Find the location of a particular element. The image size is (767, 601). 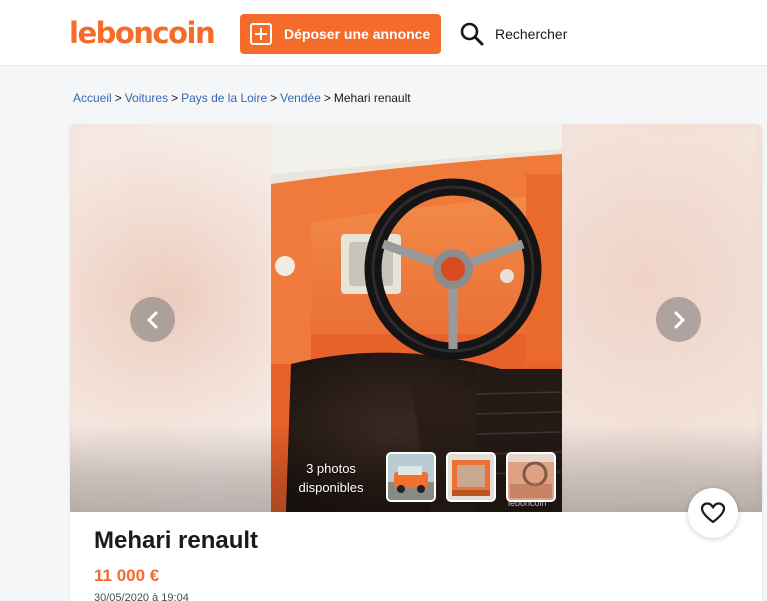

breadcrumb-link-home: Accueil is located at coordinates (92, 98).